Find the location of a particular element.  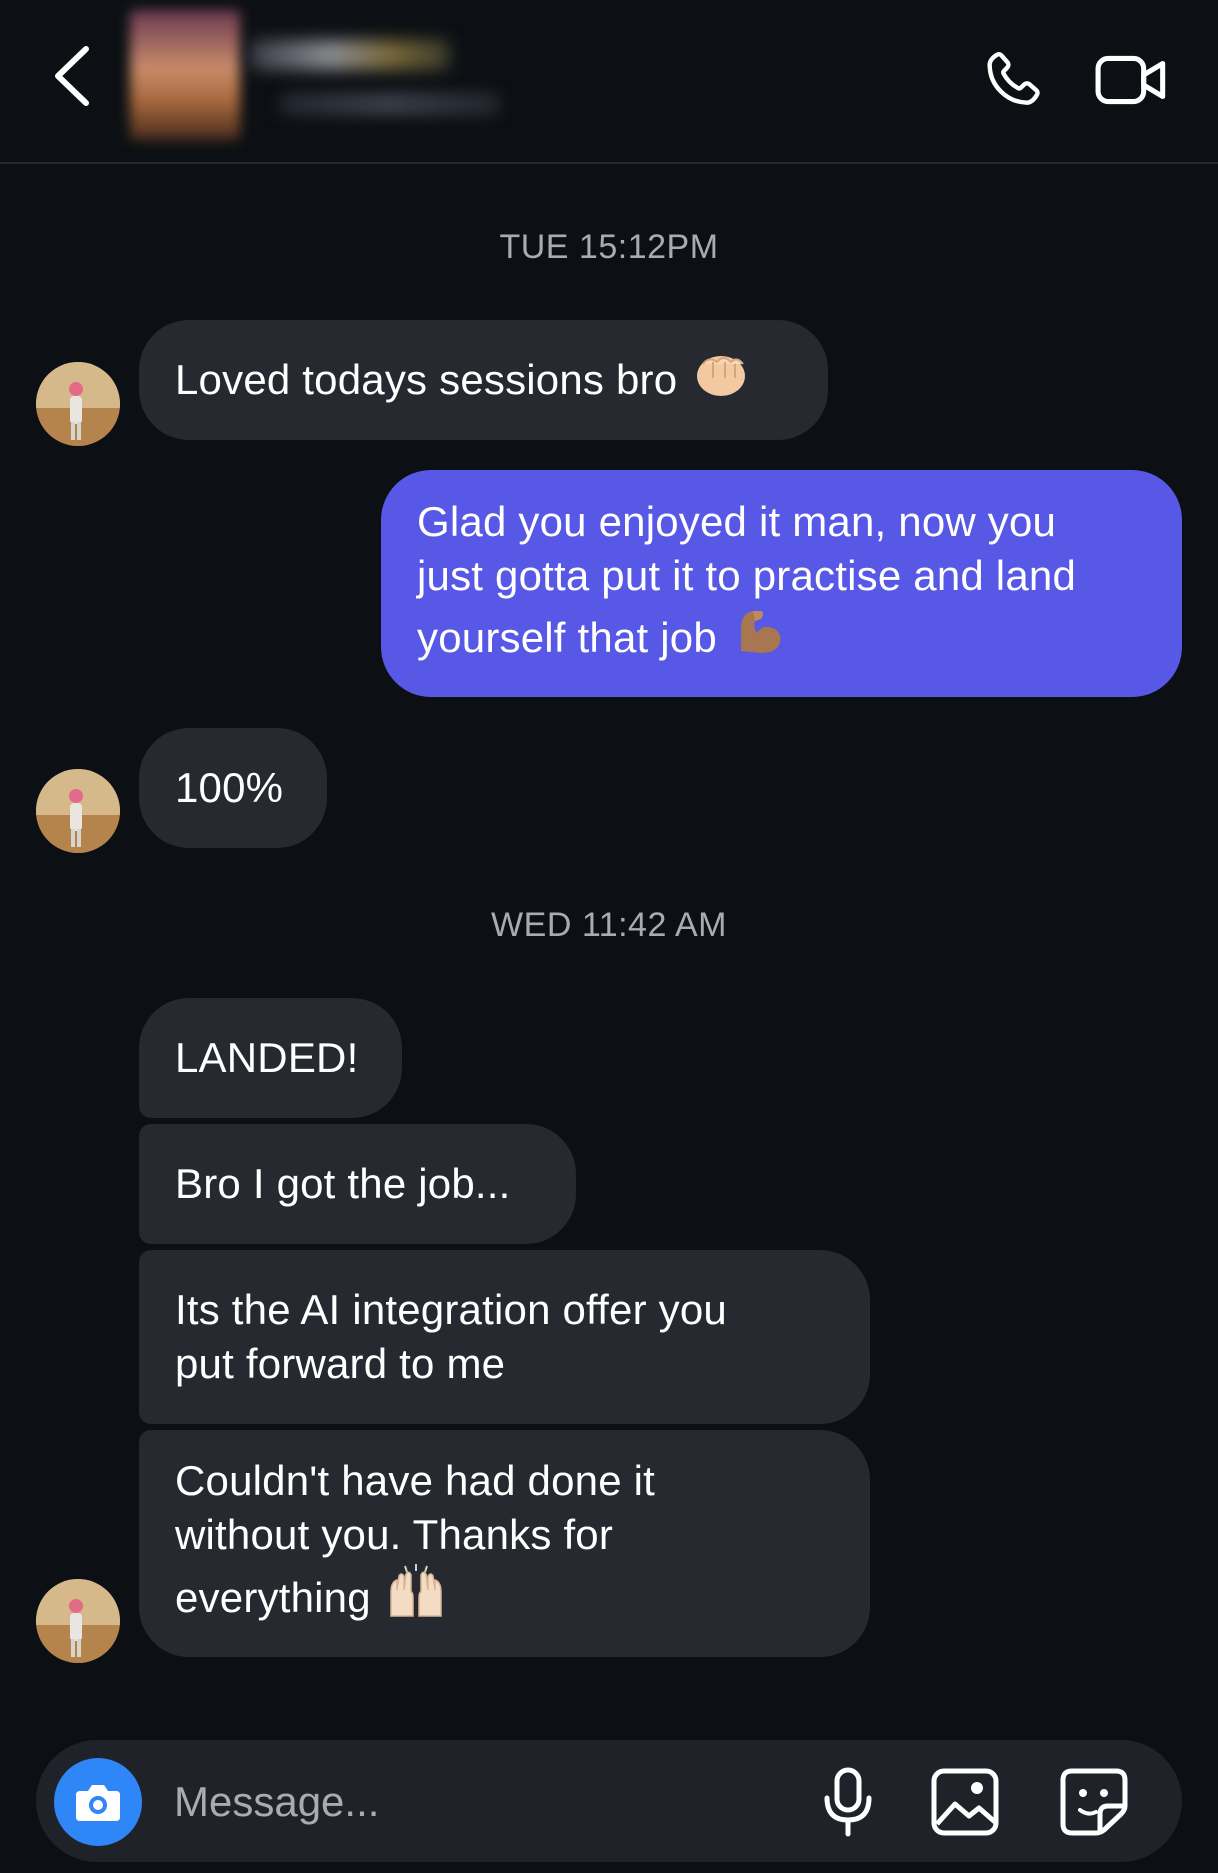

message-line: yourself that job is located at coordinates (567, 637).